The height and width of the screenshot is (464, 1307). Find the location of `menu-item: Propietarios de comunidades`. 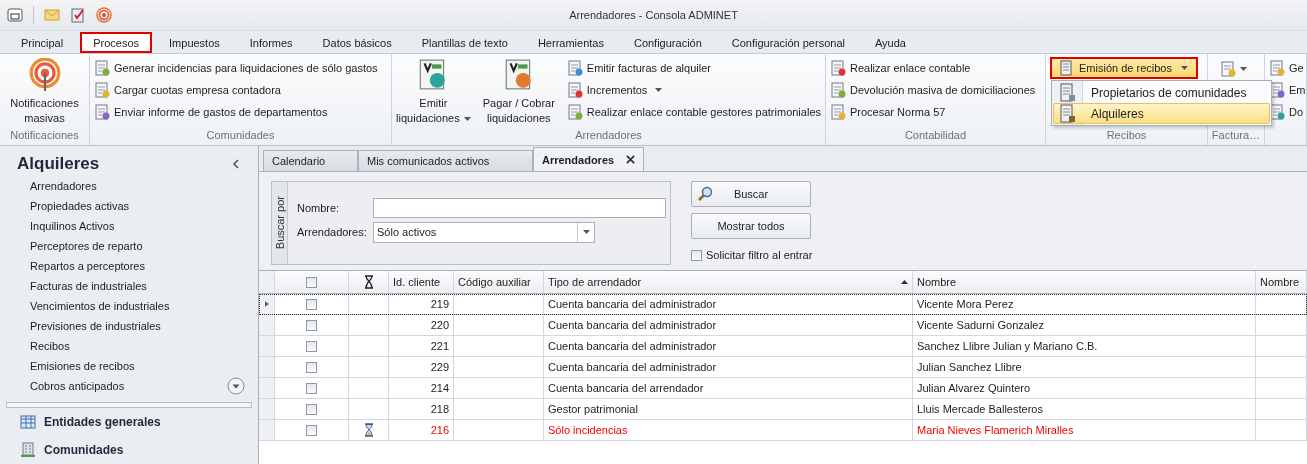

menu-item: Propietarios de comunidades is located at coordinates (1161, 92).